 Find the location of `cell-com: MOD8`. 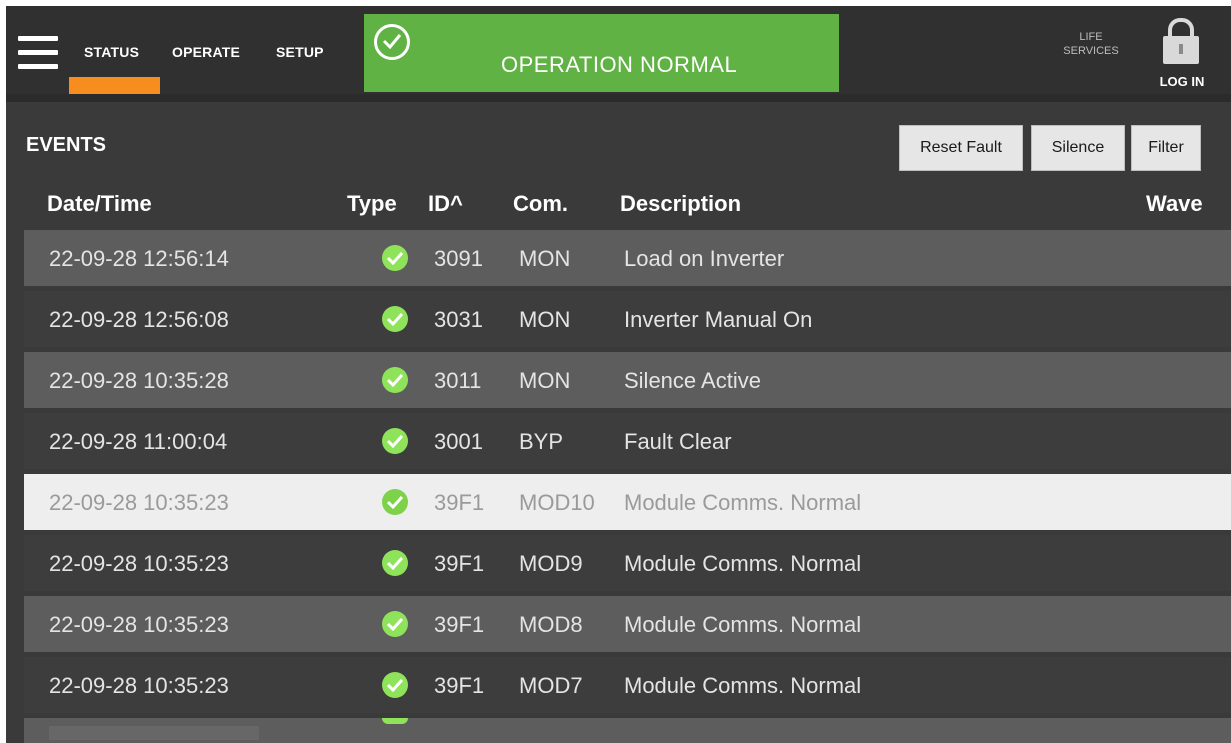

cell-com: MOD8 is located at coordinates (551, 624).